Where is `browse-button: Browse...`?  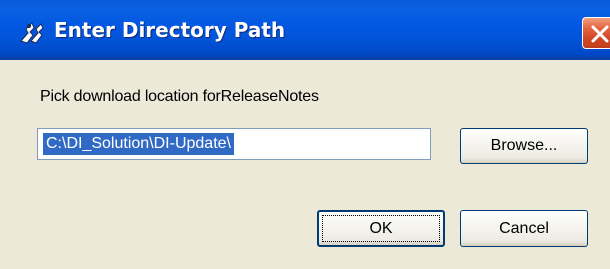
browse-button: Browse... is located at coordinates (524, 146).